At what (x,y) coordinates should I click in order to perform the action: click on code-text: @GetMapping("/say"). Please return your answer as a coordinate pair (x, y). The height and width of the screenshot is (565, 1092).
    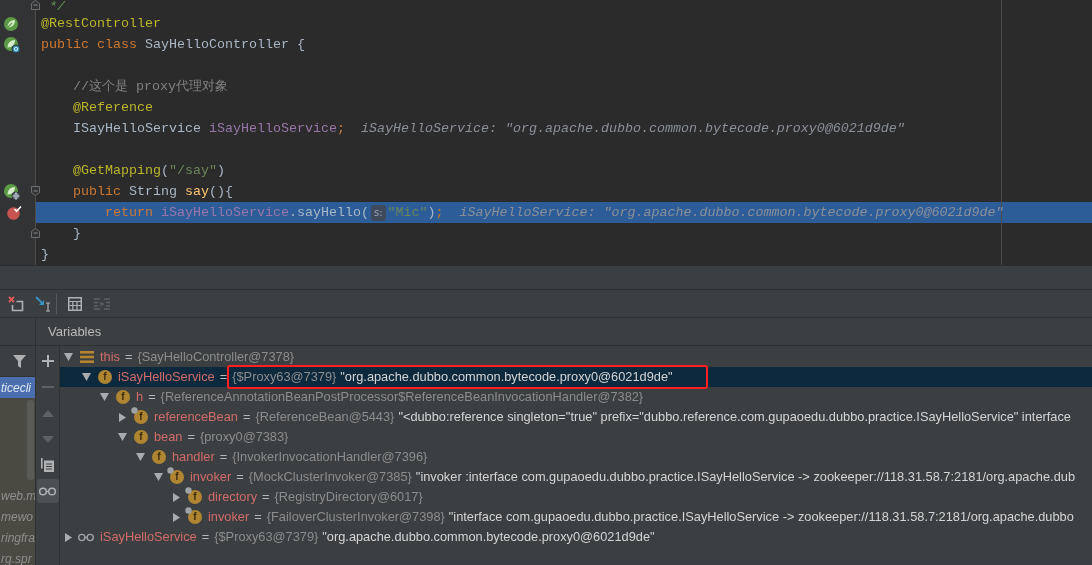
    Looking at the image, I should click on (149, 170).